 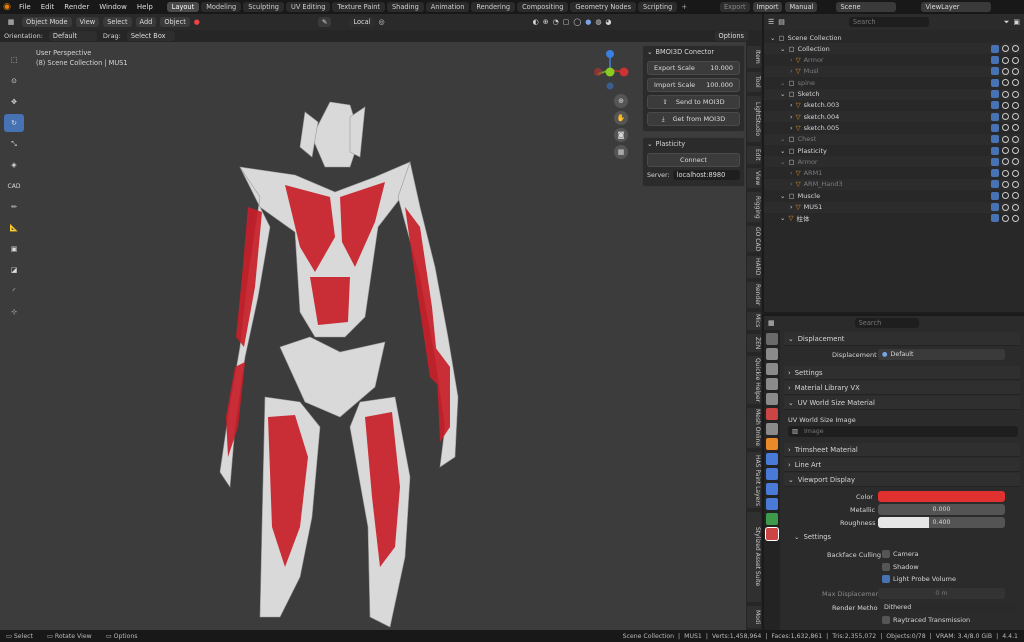 What do you see at coordinates (893, 127) in the screenshot?
I see `outliner-row: › ▽ sketch.005` at bounding box center [893, 127].